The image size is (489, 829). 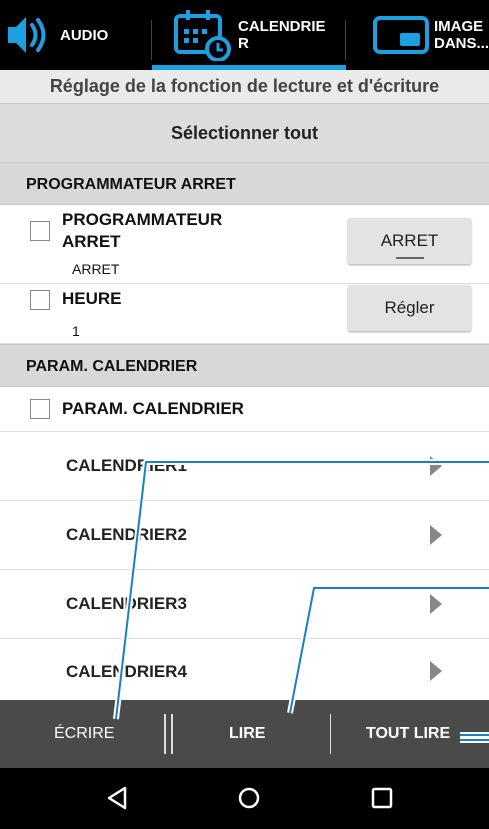 I want to click on recents-icon, so click(x=382, y=798).